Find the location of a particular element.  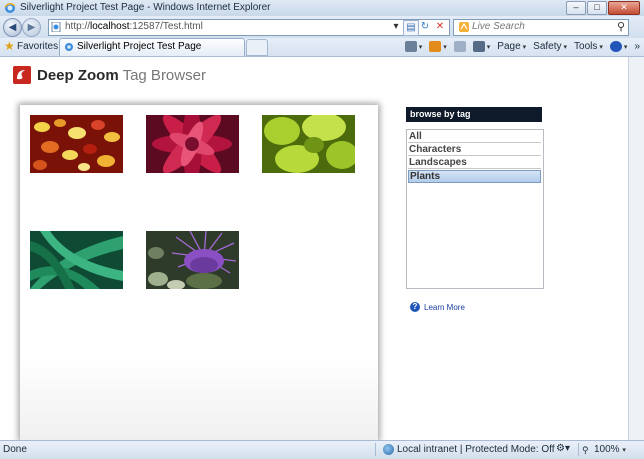

address-url: http://localhost:12587/Test.html is located at coordinates (134, 26).